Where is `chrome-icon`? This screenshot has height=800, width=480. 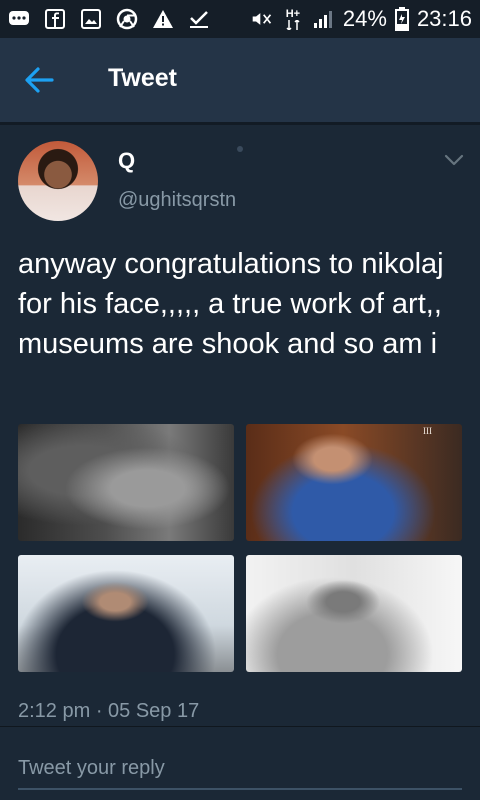
chrome-icon is located at coordinates (127, 19).